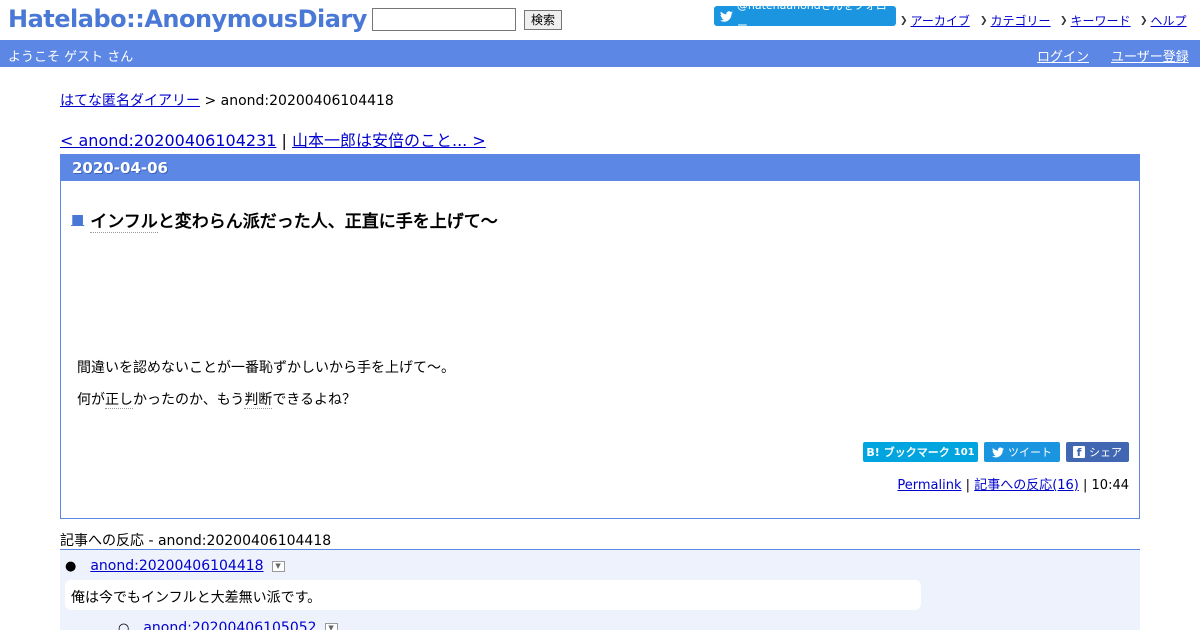  Describe the element at coordinates (444, 19) in the screenshot. I see `search-input` at that location.